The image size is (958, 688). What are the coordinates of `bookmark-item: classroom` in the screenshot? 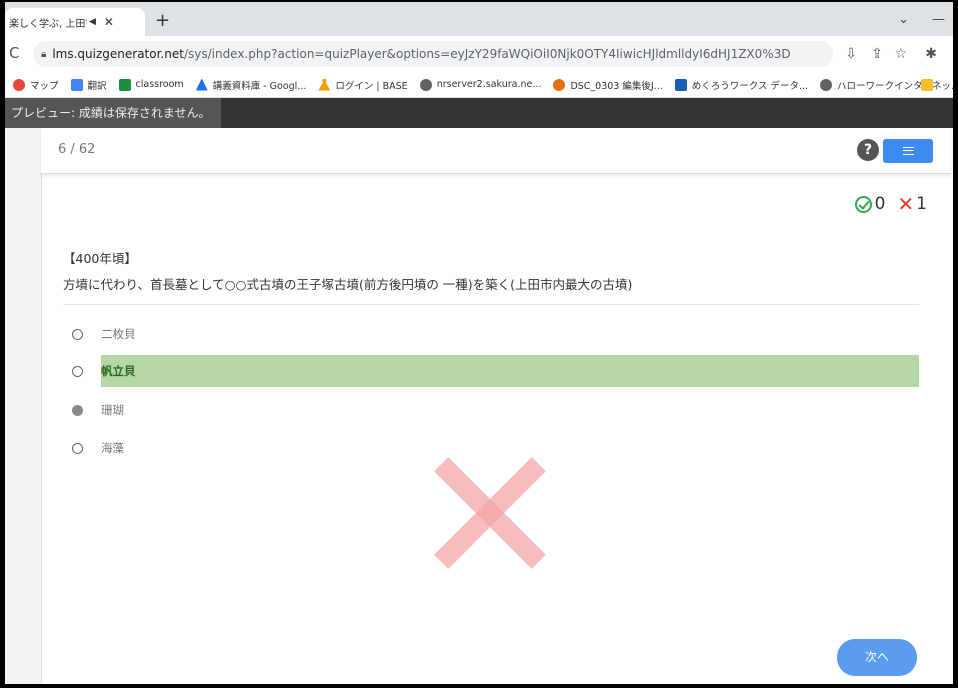 It's located at (151, 84).